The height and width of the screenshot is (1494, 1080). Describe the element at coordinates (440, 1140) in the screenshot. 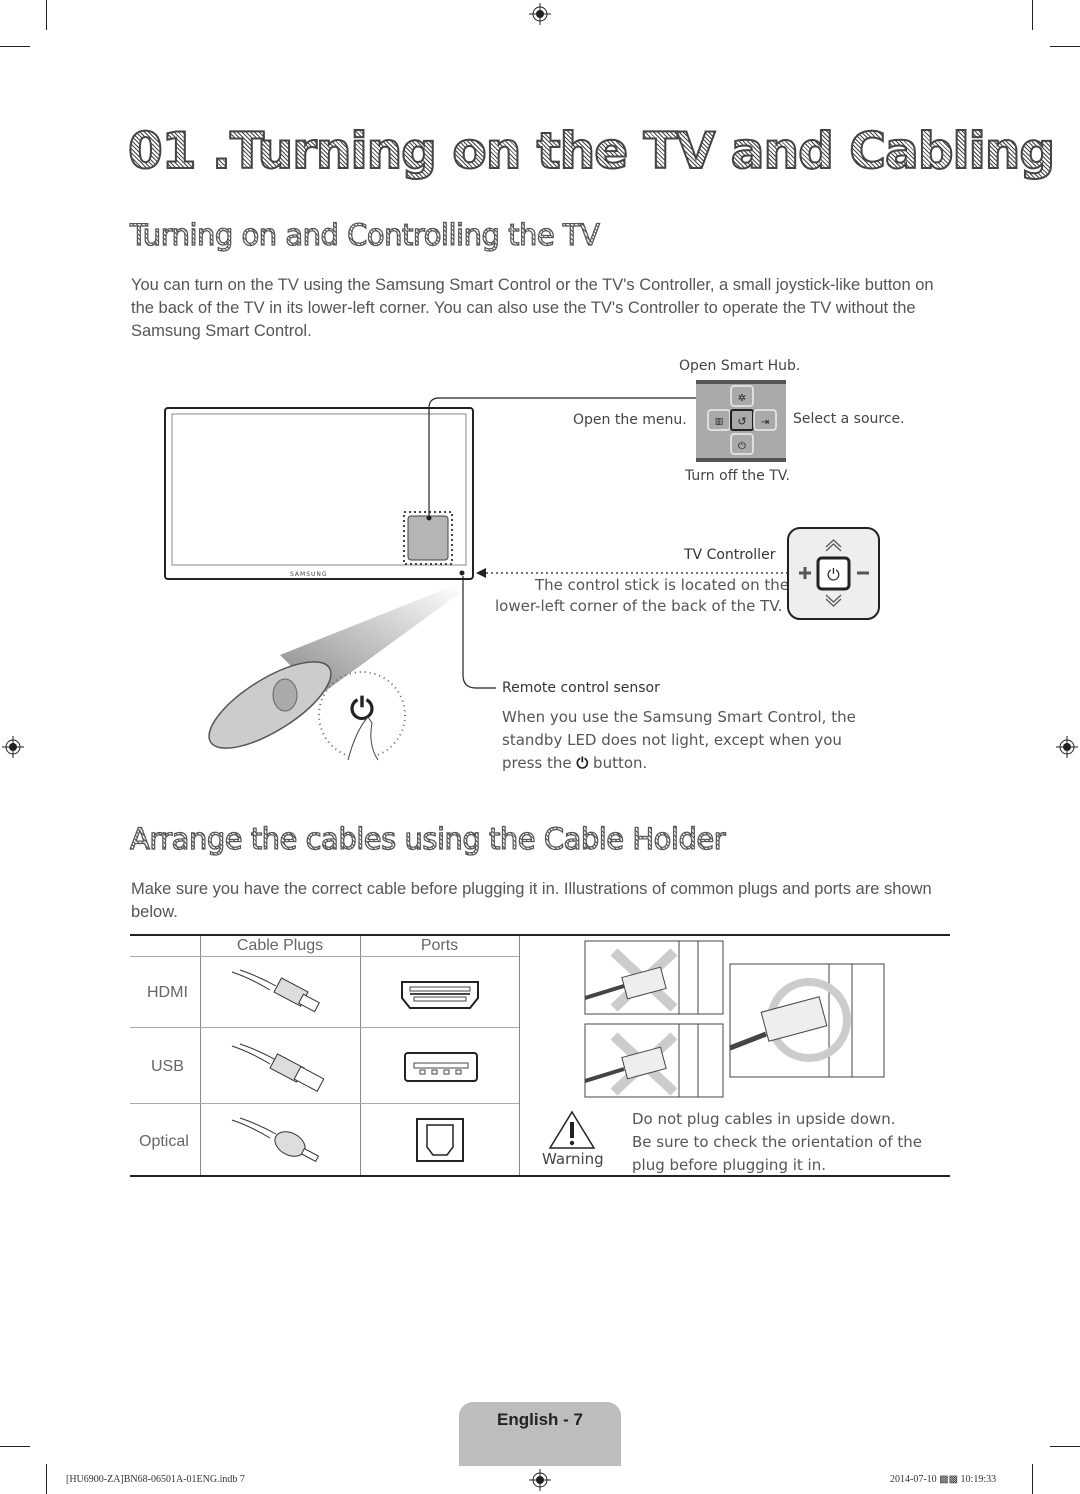

I see `optical-port-icon` at that location.